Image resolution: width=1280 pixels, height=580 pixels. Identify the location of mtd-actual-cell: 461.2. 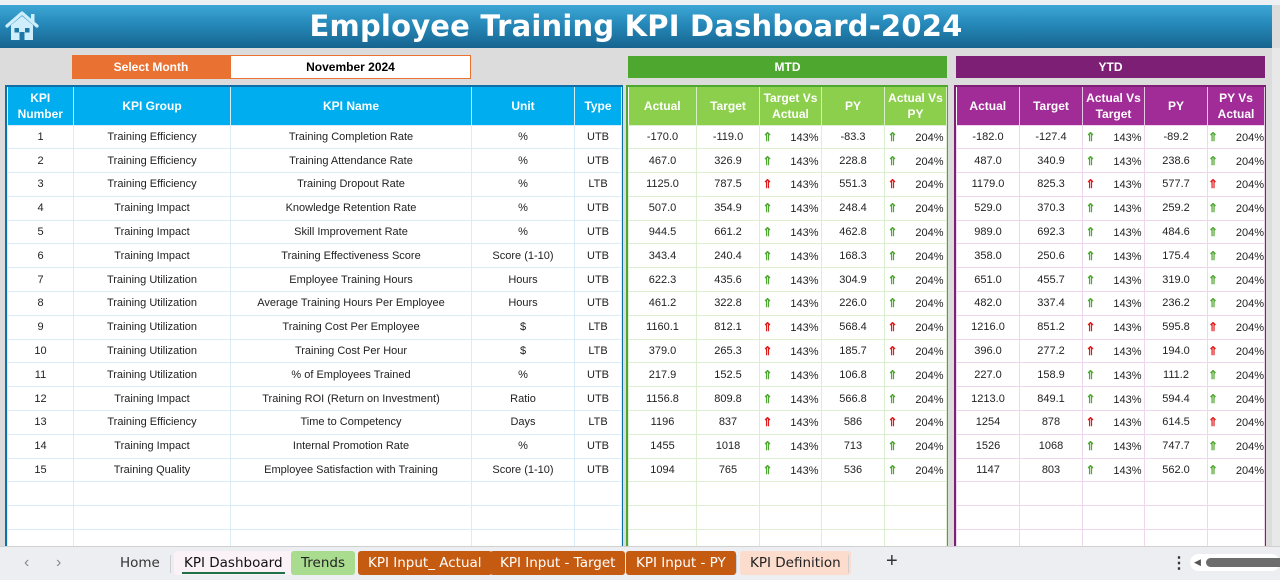
(662, 303).